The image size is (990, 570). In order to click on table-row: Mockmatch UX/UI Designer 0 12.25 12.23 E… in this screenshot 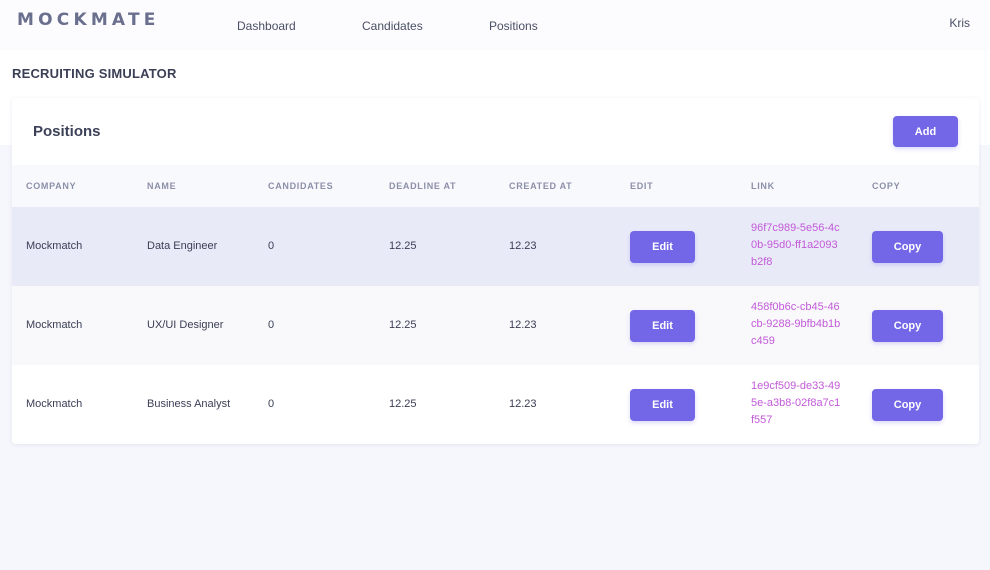, I will do `click(495, 325)`.